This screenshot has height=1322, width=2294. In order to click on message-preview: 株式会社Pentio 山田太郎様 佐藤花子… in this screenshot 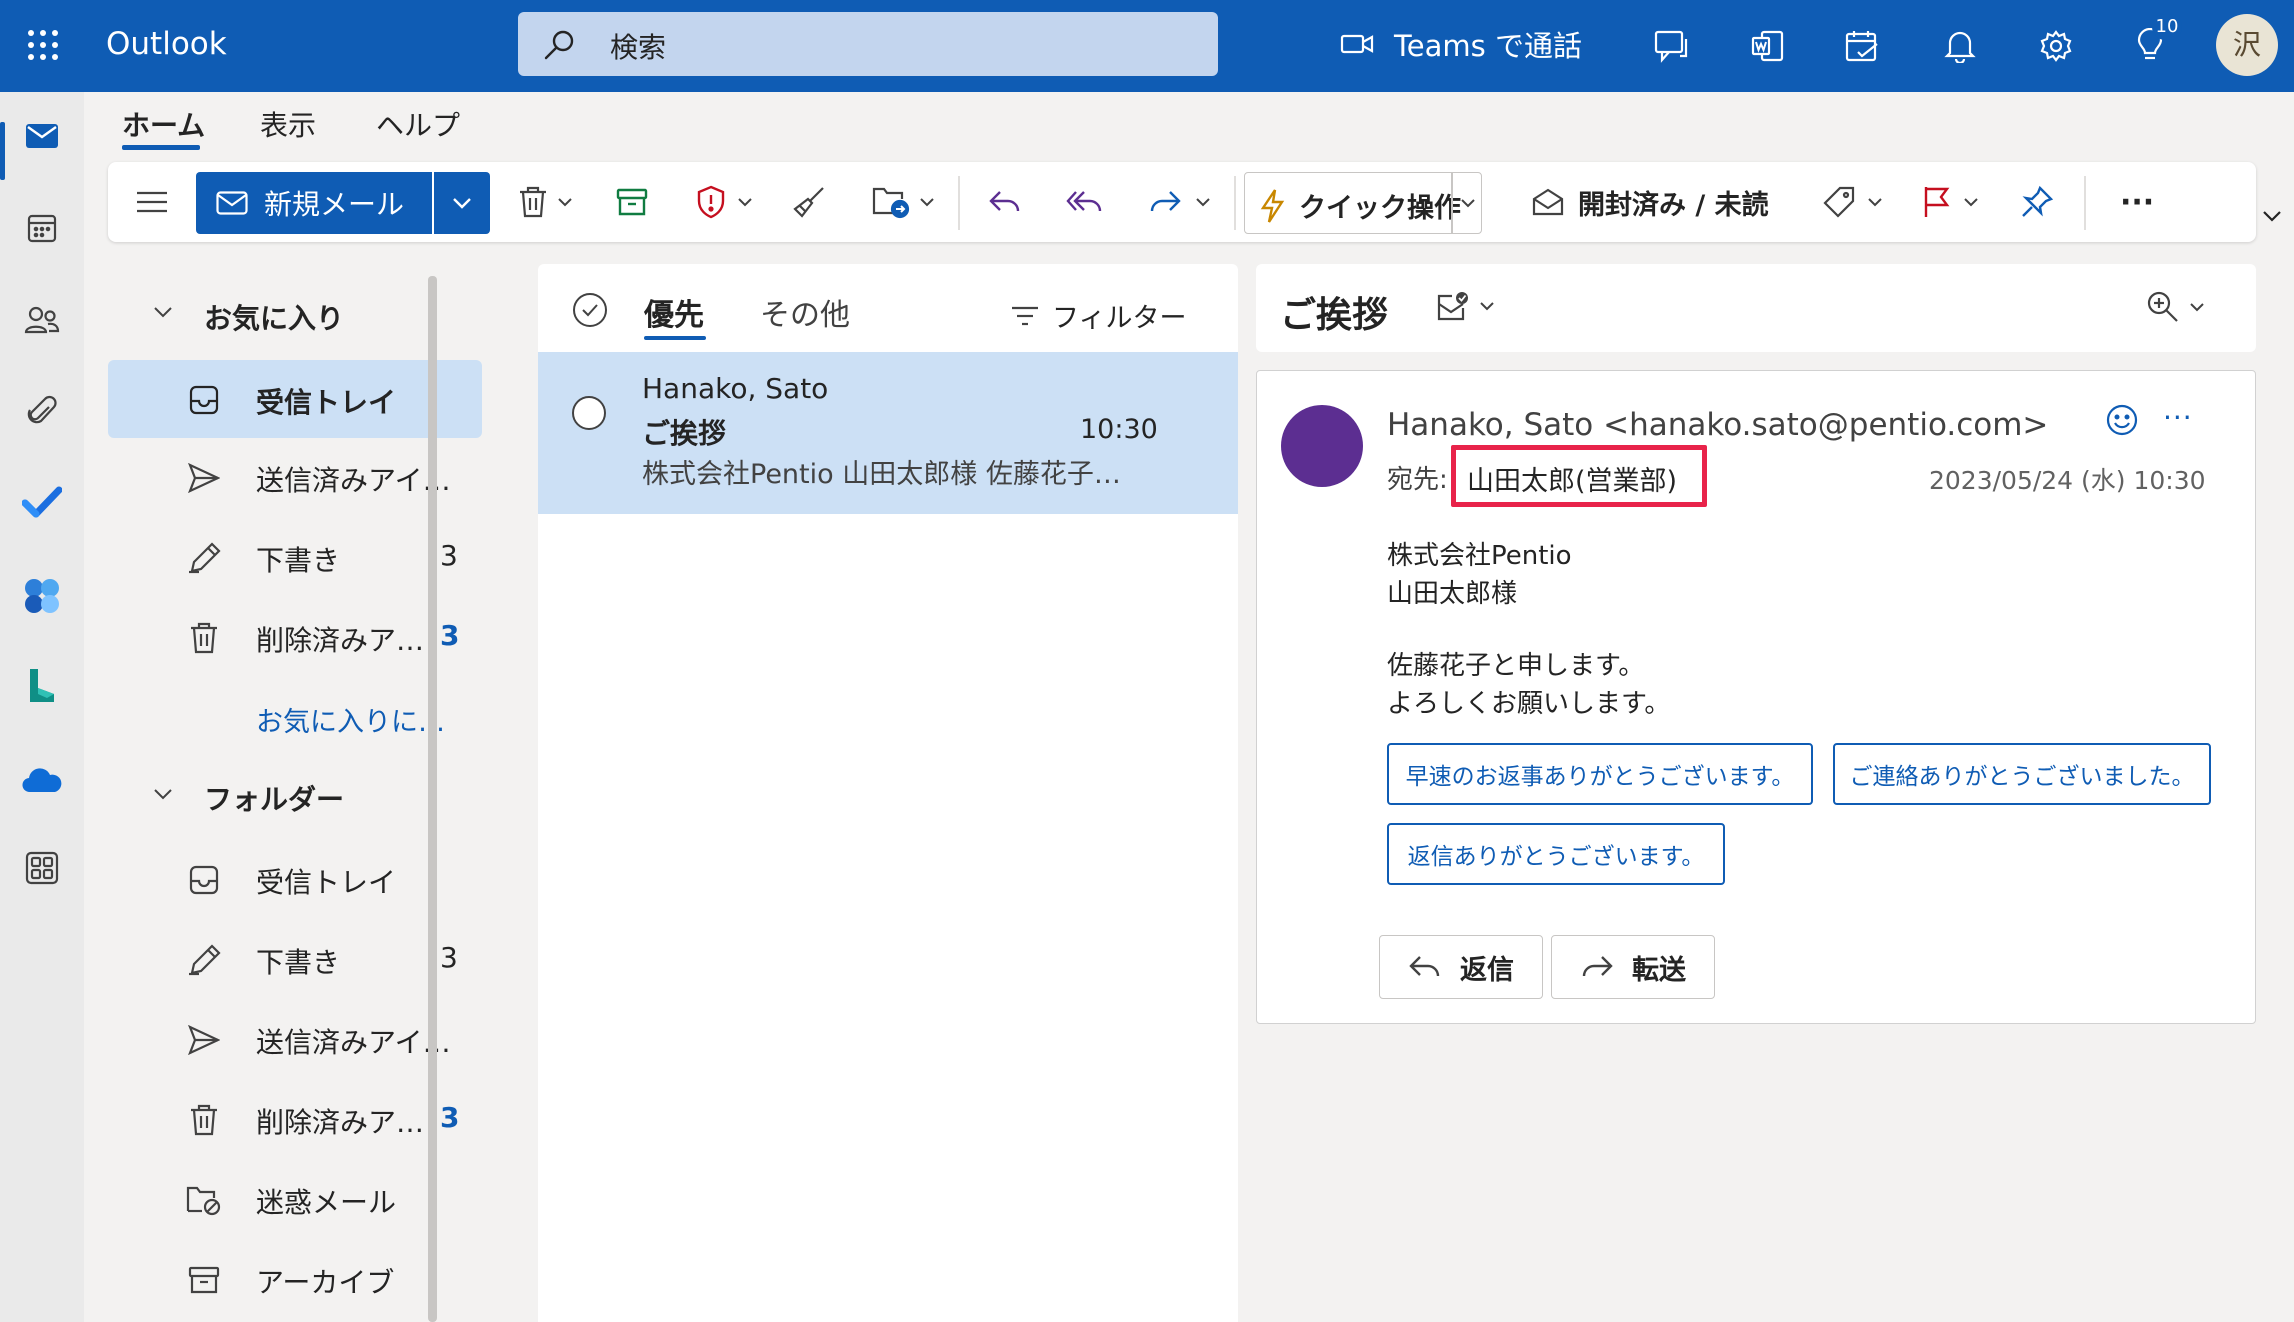, I will do `click(881, 474)`.